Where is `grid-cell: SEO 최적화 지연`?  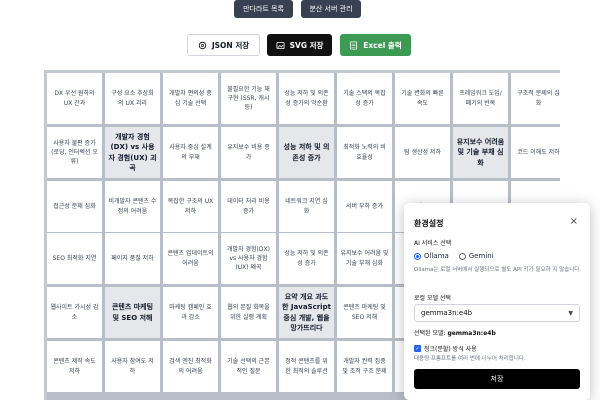 grid-cell: SEO 최적화 지연 is located at coordinates (74, 258).